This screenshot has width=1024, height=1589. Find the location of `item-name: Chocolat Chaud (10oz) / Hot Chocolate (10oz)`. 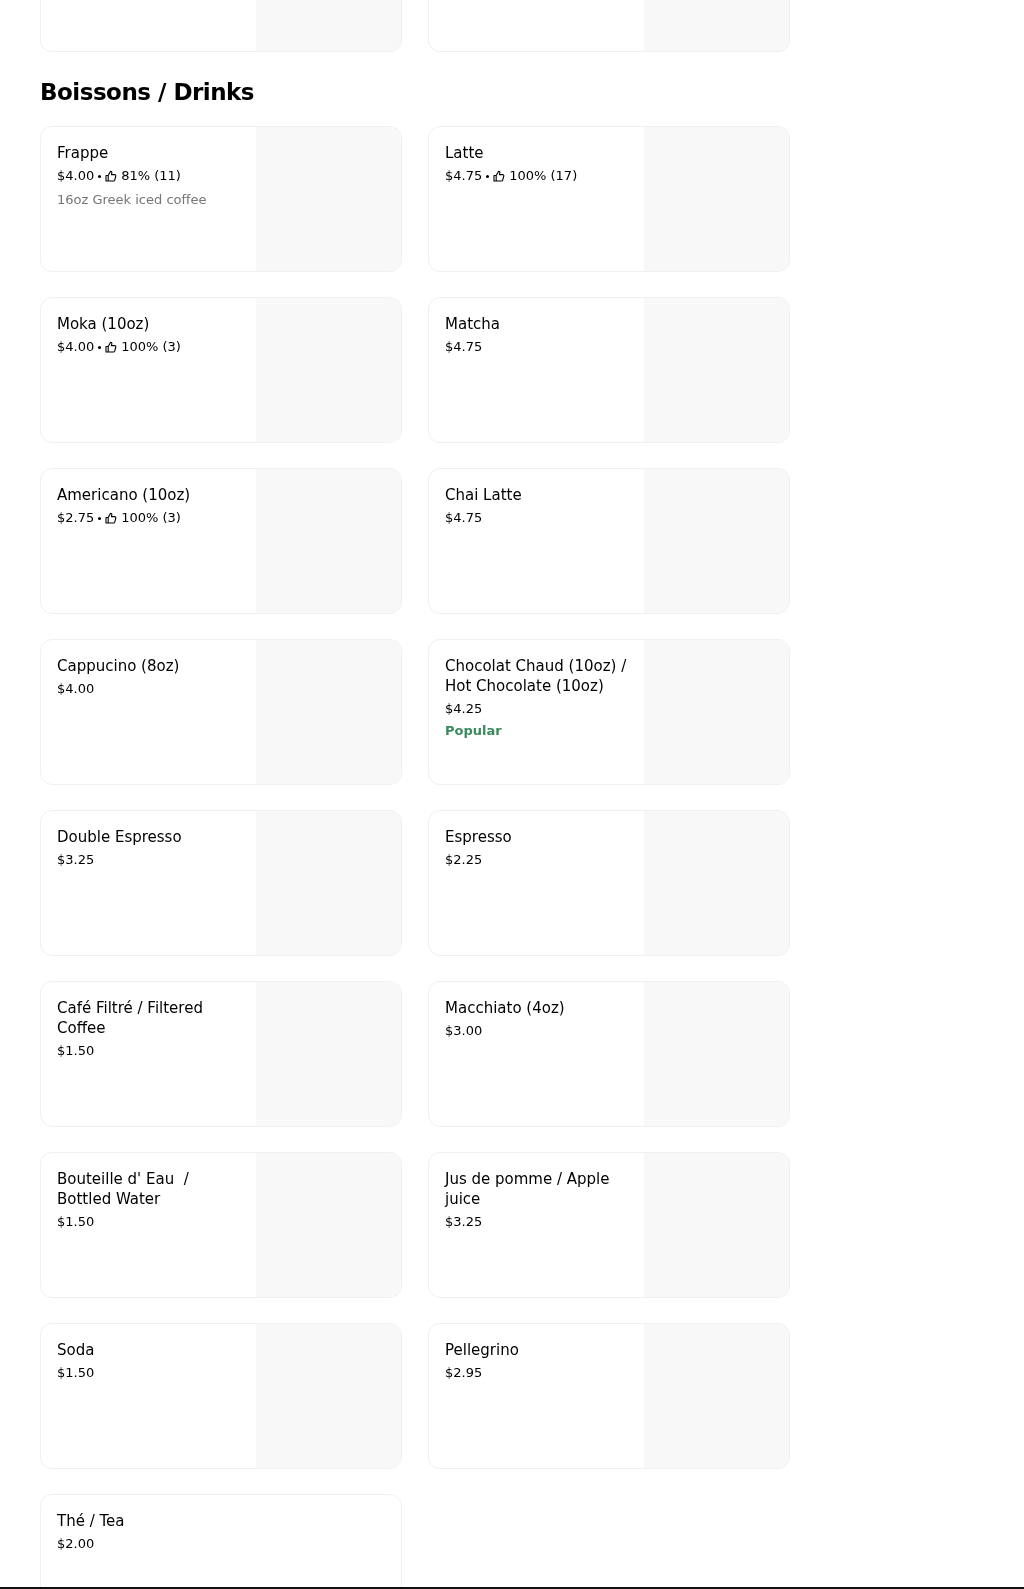

item-name: Chocolat Chaud (10oz) / Hot Chocolate (10oz) is located at coordinates (536, 676).